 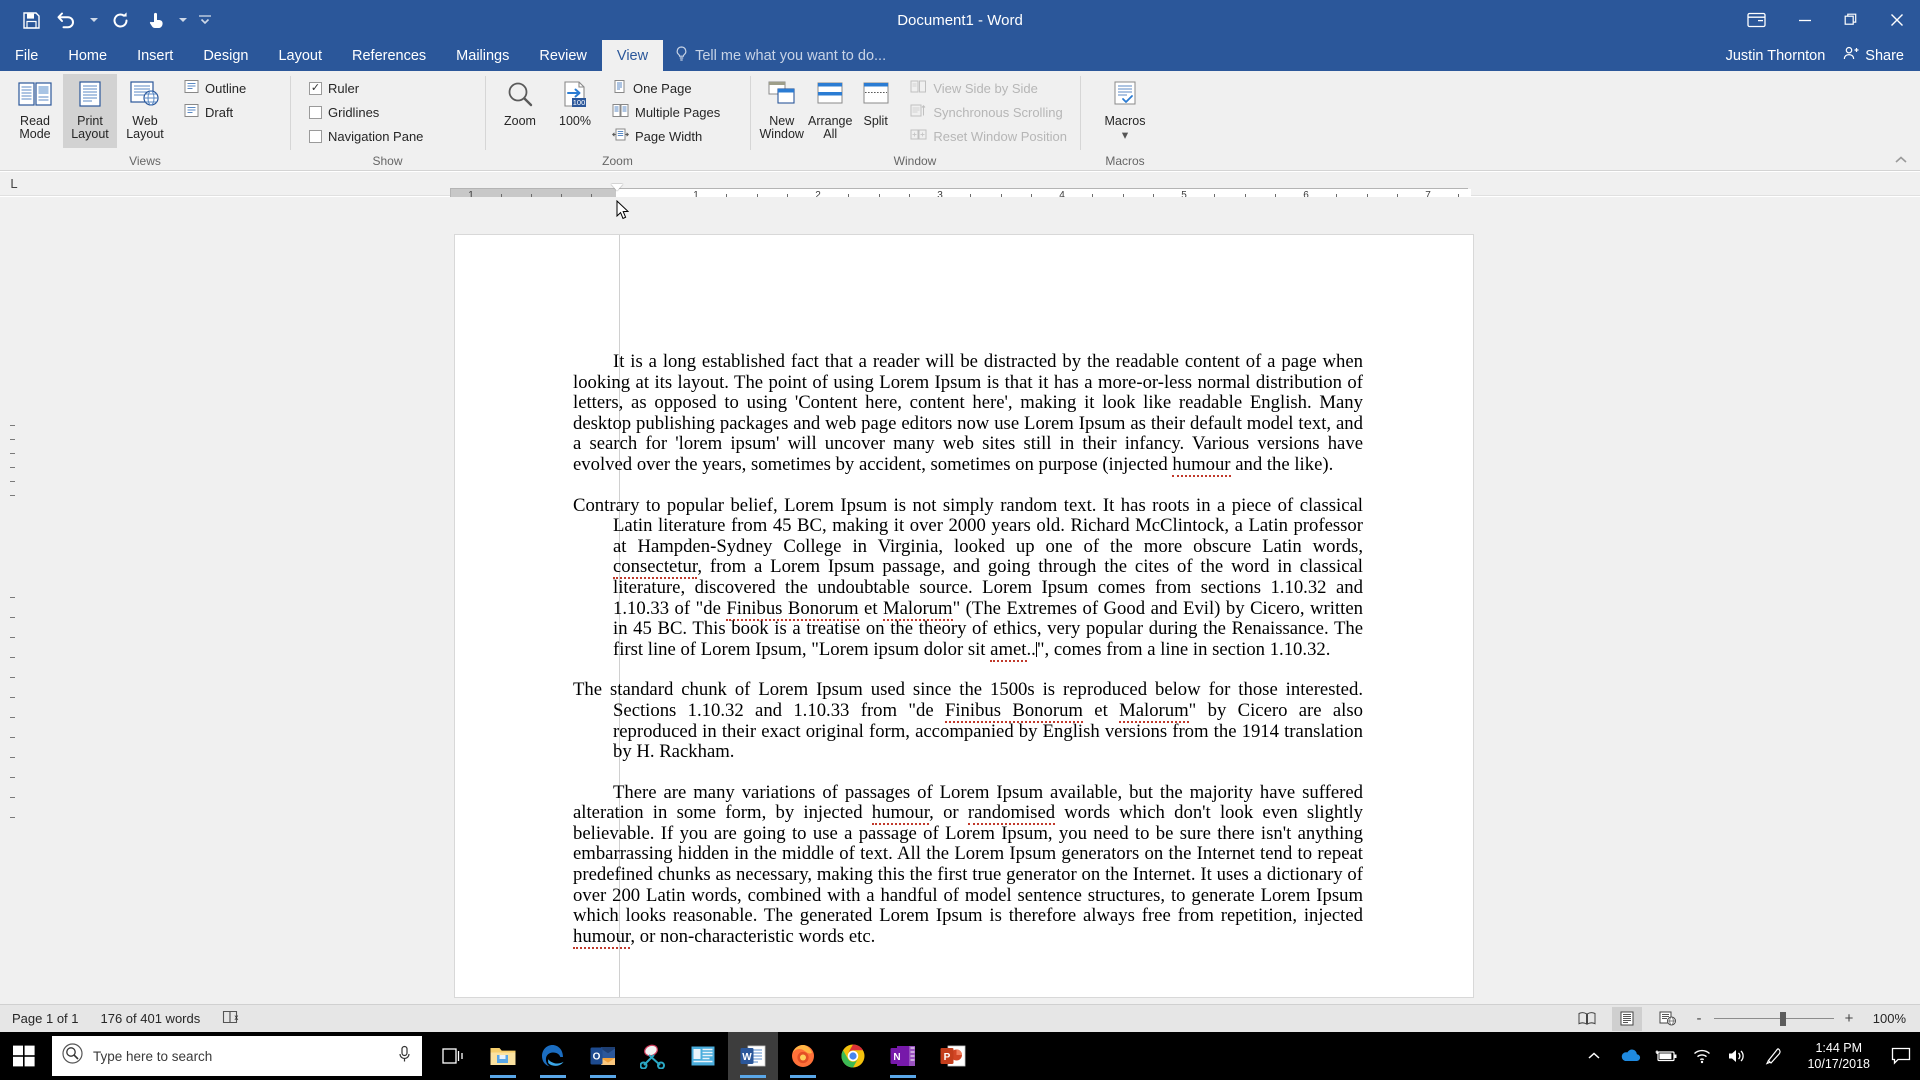 What do you see at coordinates (803, 1056) in the screenshot?
I see `firefox-icon` at bounding box center [803, 1056].